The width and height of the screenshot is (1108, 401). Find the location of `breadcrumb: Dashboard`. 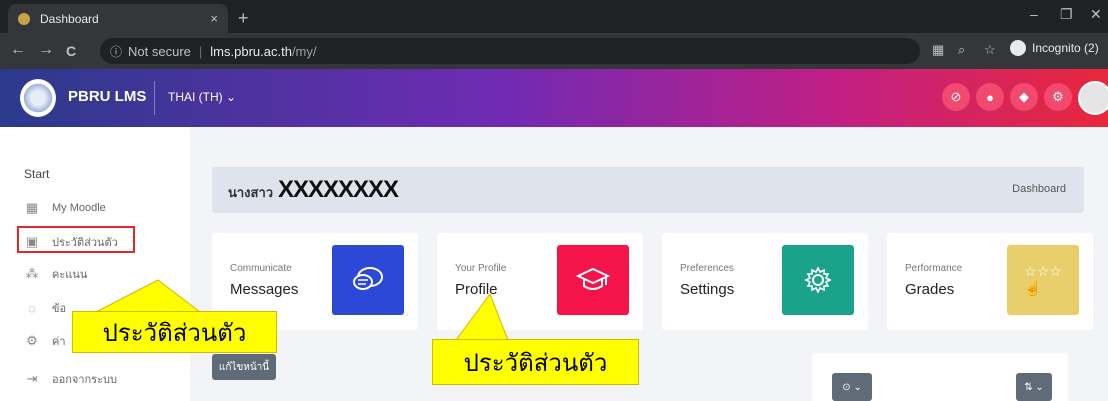

breadcrumb: Dashboard is located at coordinates (1039, 189).